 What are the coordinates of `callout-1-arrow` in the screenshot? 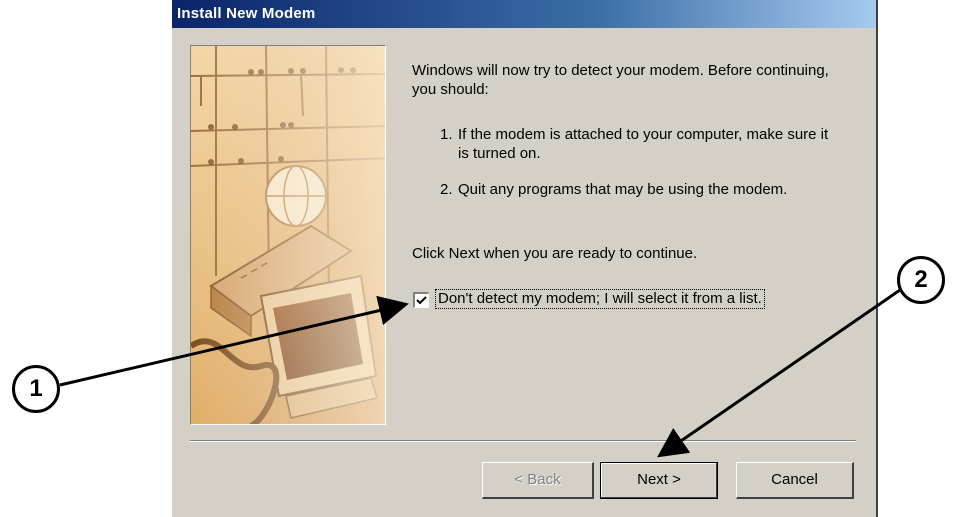 It's located at (234, 341).